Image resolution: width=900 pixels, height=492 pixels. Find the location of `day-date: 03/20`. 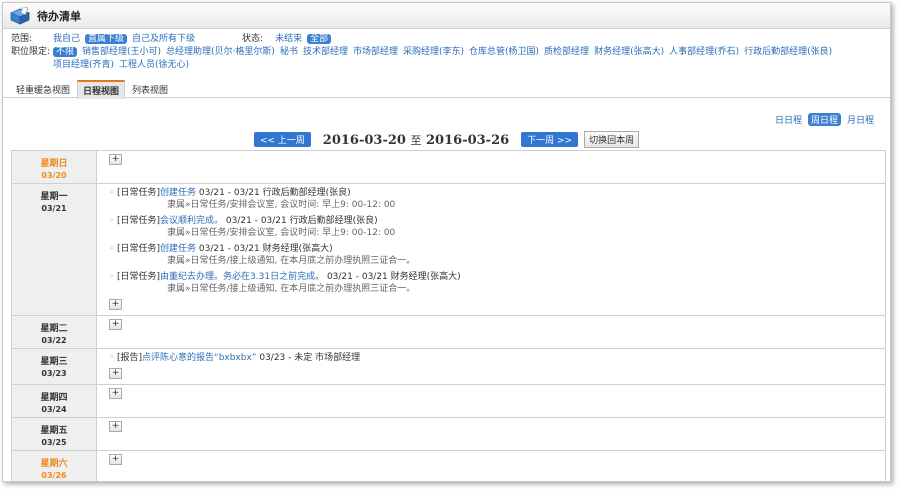

day-date: 03/20 is located at coordinates (54, 175).